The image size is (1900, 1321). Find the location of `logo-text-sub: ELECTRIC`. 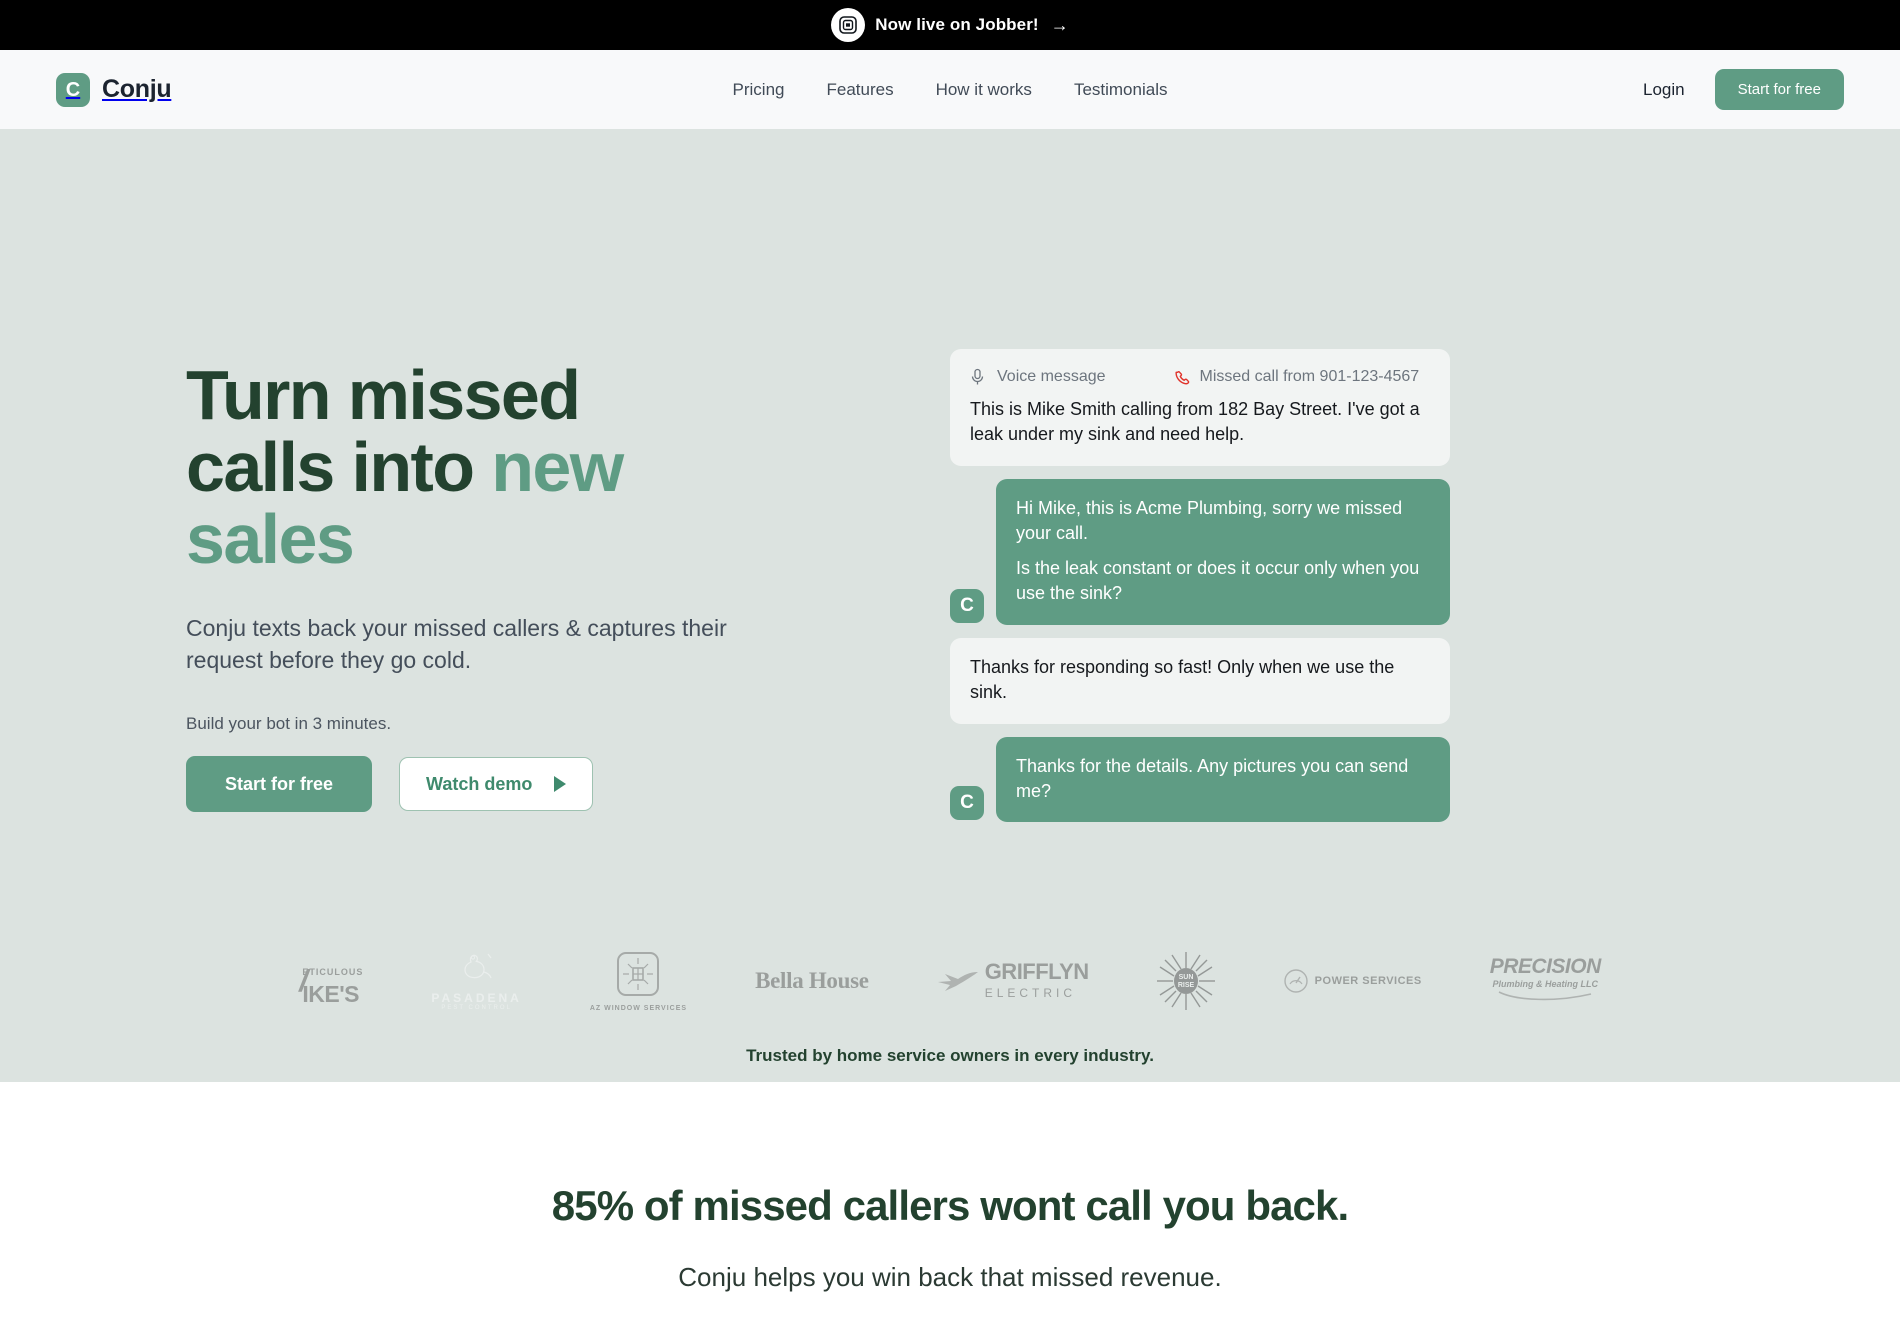

logo-text-sub: ELECTRIC is located at coordinates (1030, 992).